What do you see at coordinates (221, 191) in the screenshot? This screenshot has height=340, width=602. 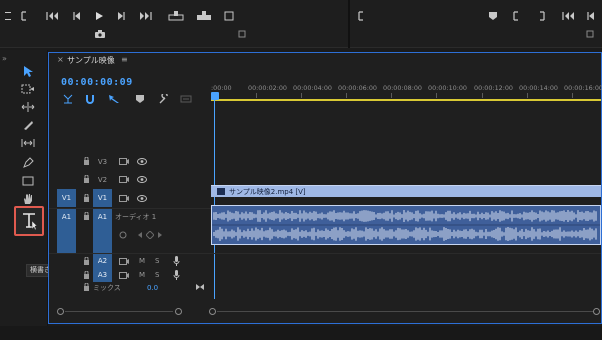 I see `clip-fx-icon` at bounding box center [221, 191].